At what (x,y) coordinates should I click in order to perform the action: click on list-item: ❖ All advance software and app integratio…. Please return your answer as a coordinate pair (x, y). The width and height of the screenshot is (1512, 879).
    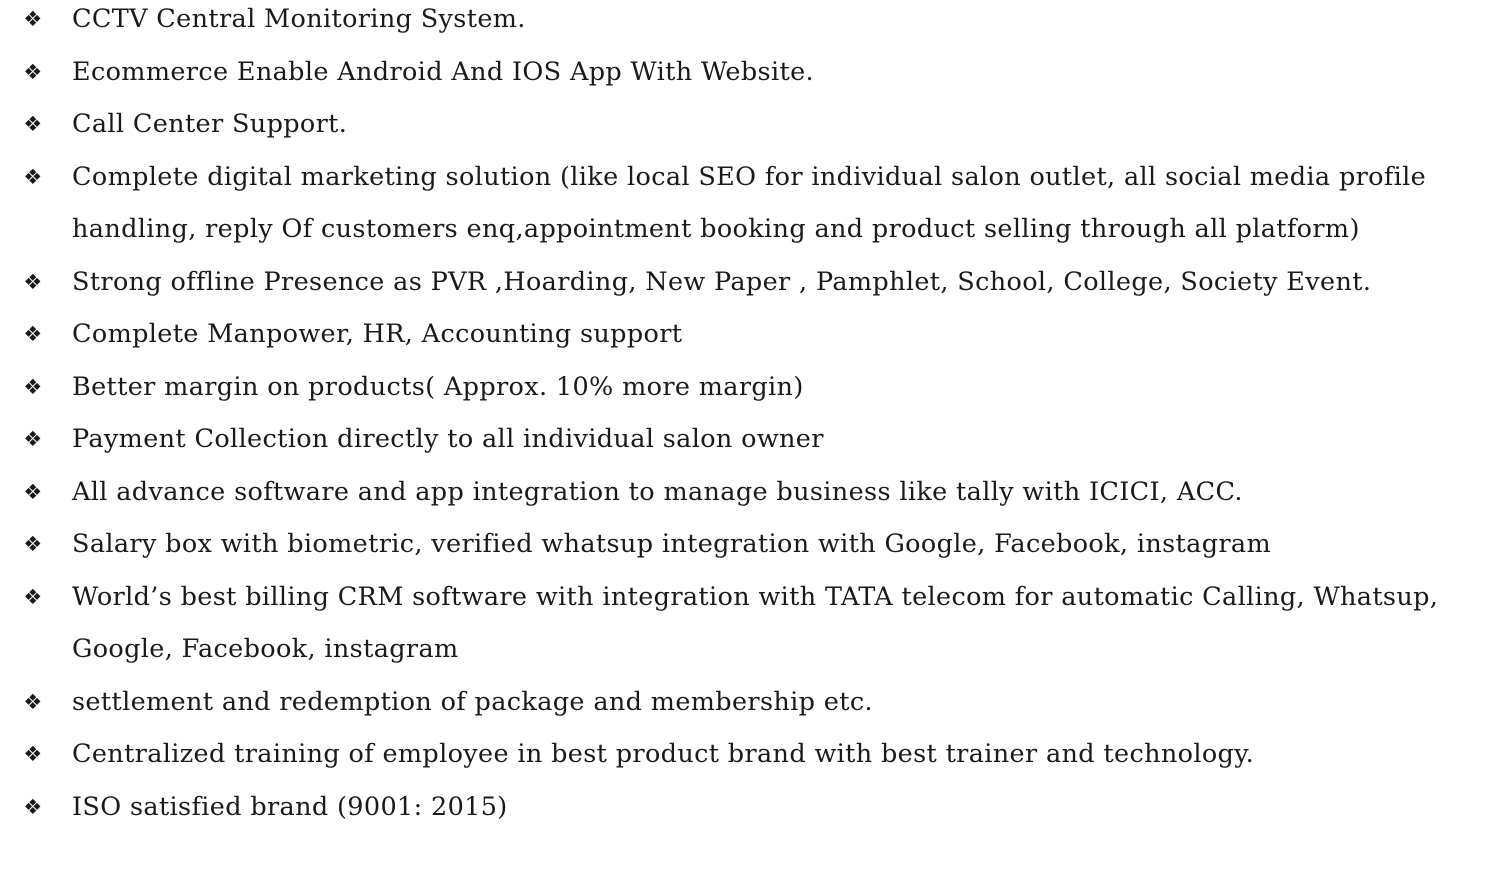
    Looking at the image, I should click on (756, 492).